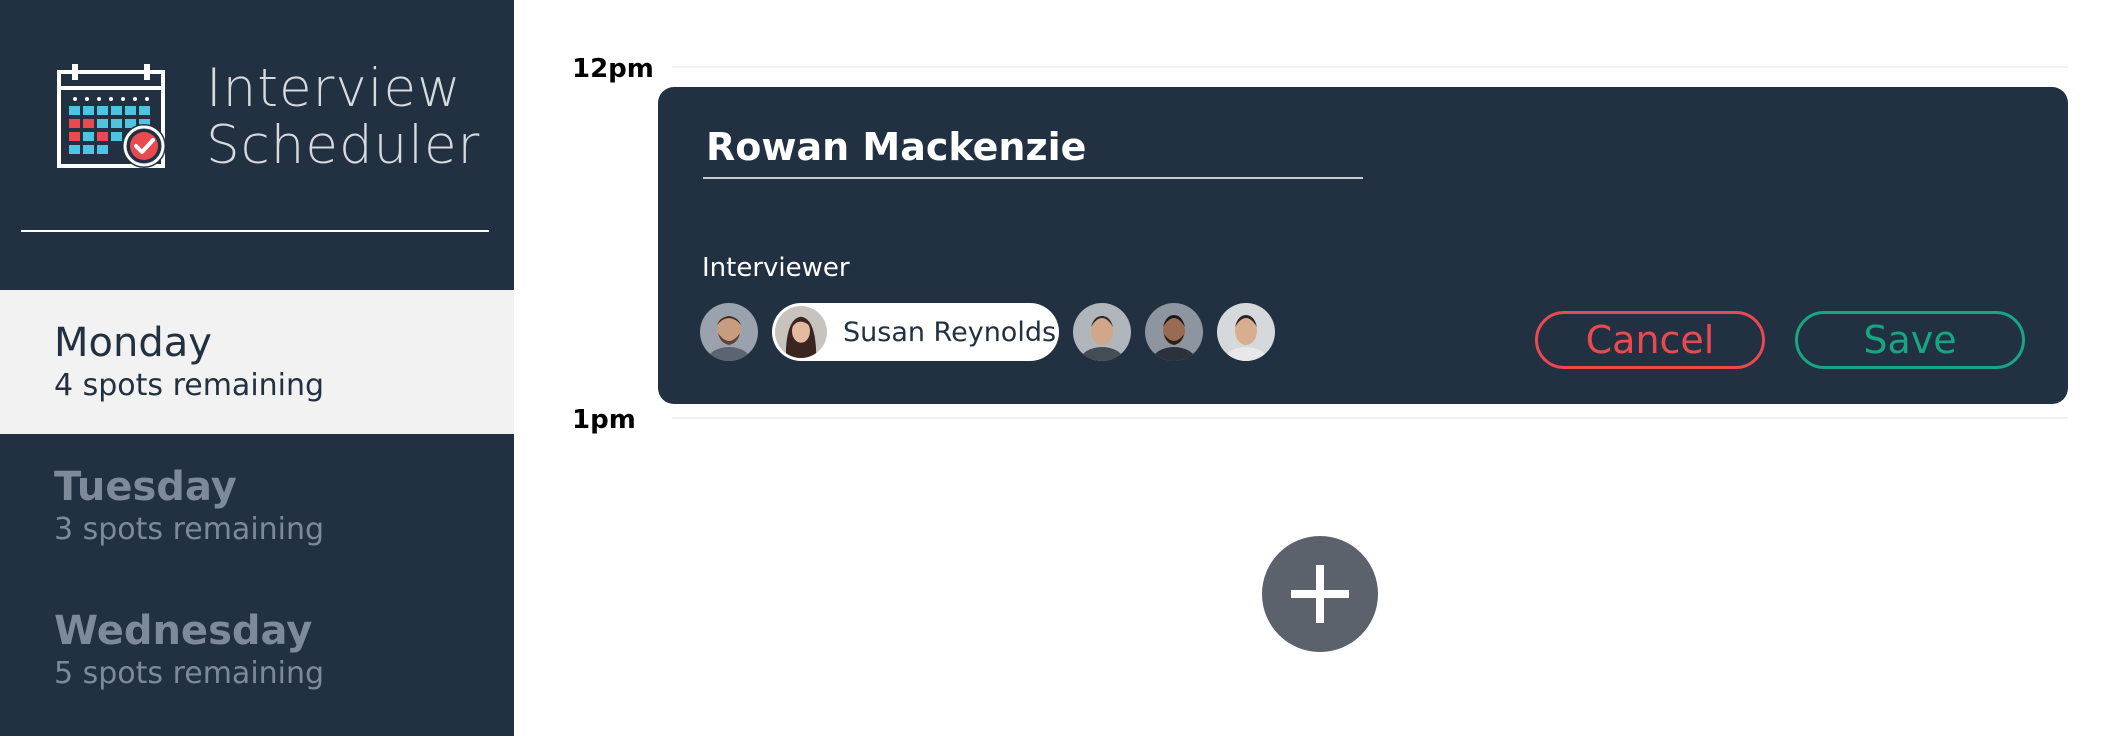  What do you see at coordinates (1033, 178) in the screenshot?
I see `candidate-name-underline` at bounding box center [1033, 178].